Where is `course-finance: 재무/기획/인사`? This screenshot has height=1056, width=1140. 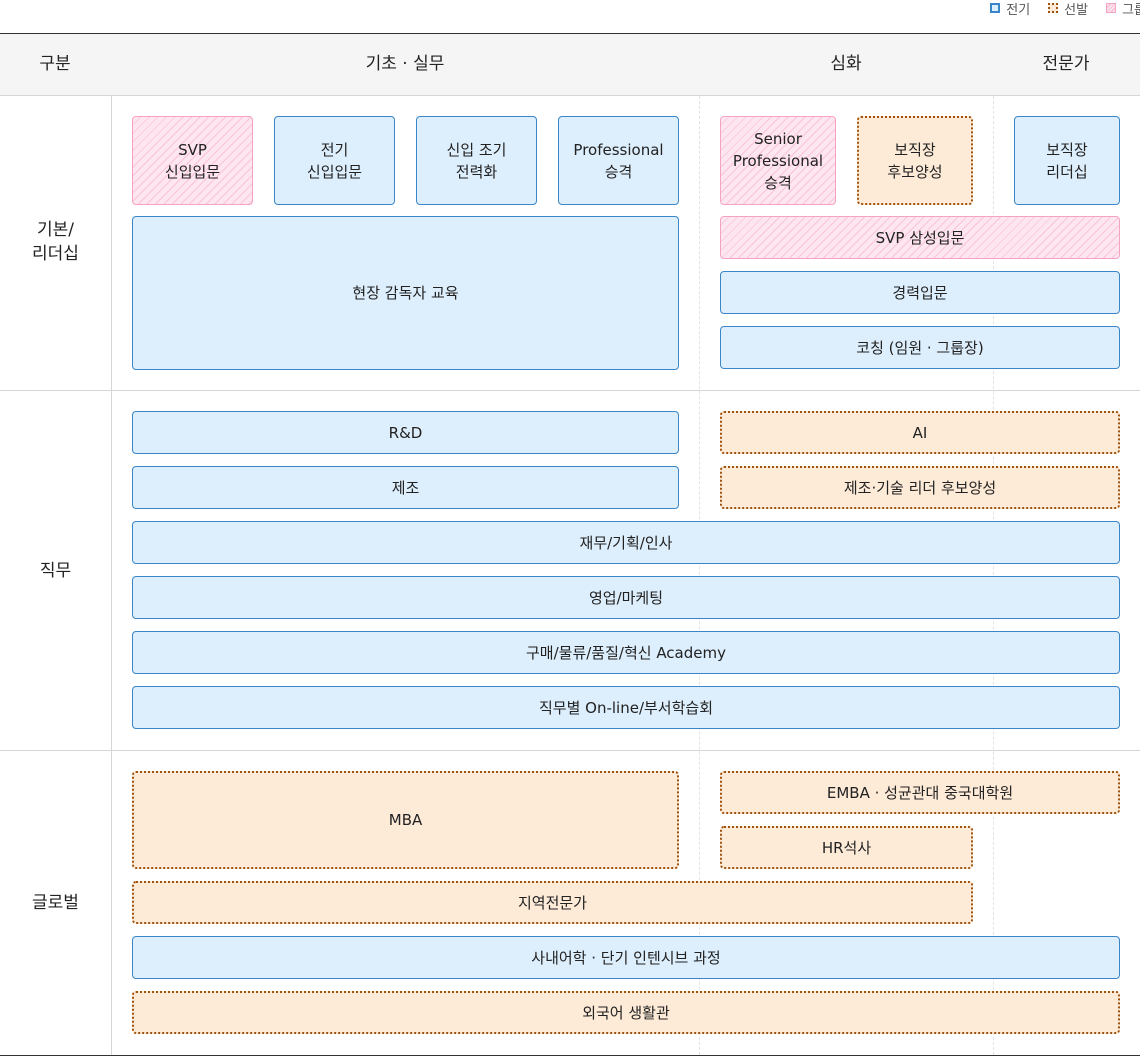 course-finance: 재무/기획/인사 is located at coordinates (626, 542).